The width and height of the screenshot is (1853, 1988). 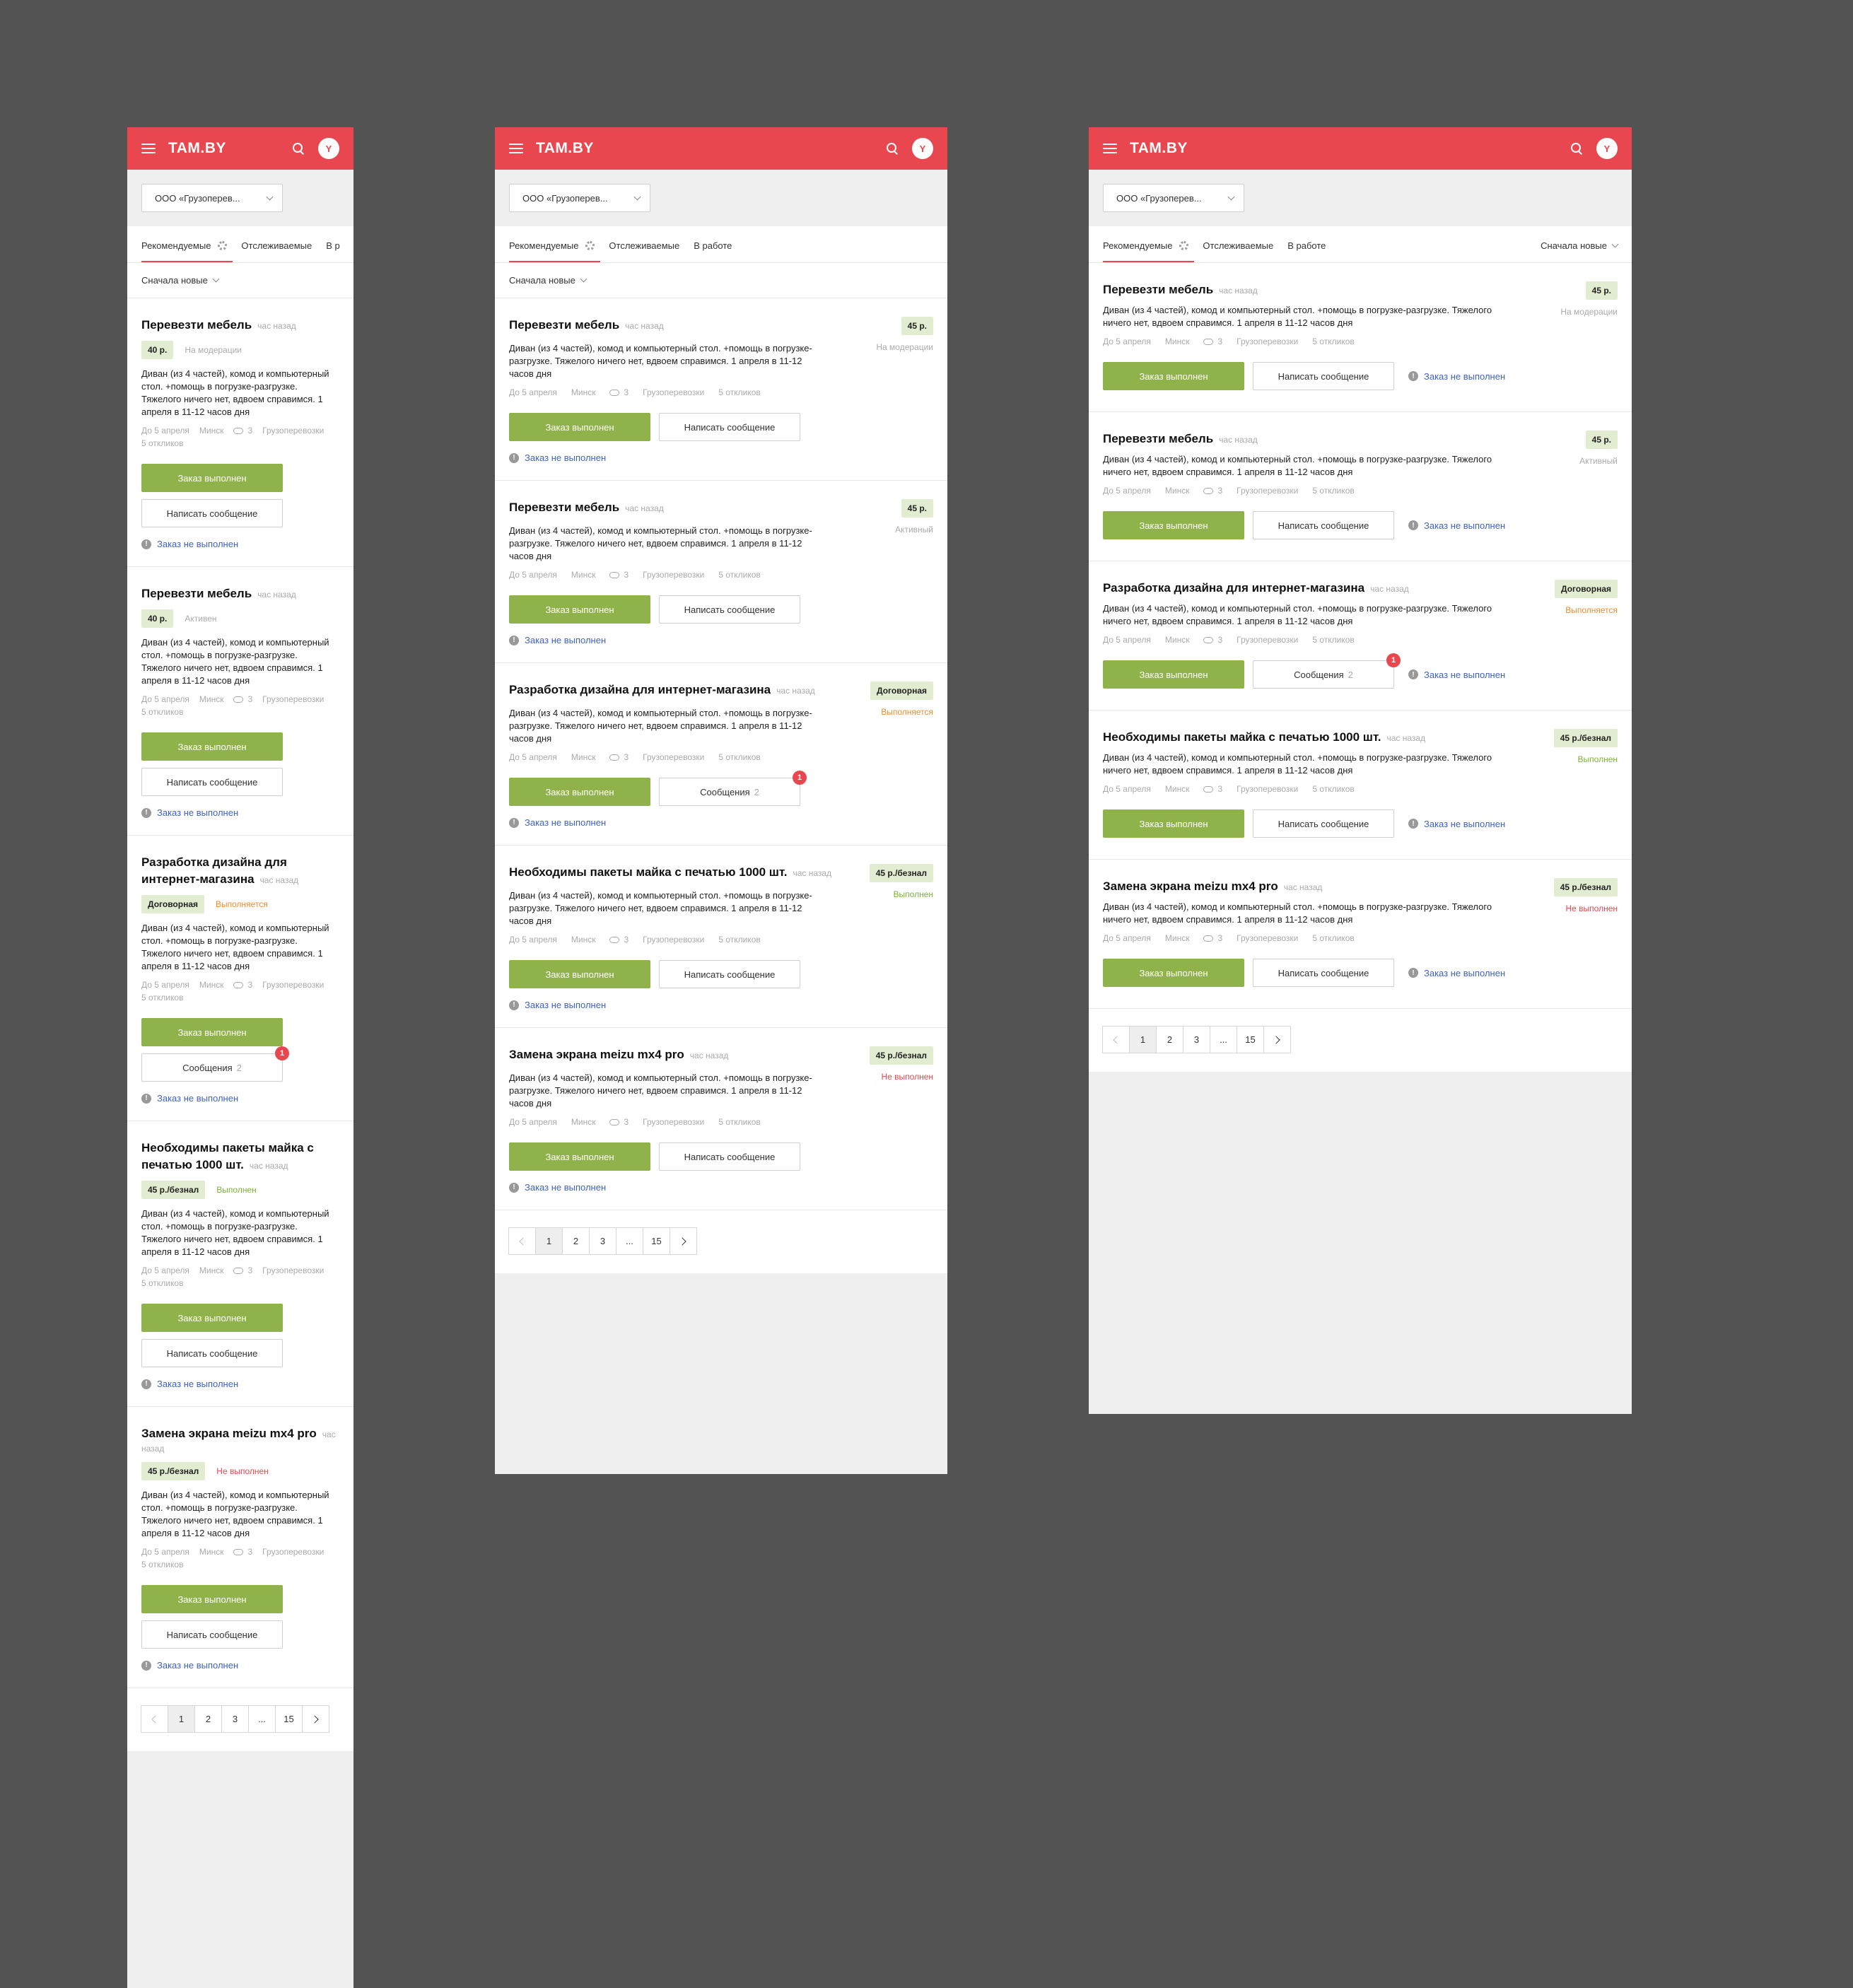 What do you see at coordinates (1233, 588) in the screenshot?
I see `order-title: Разработка дизайна для интернет-магазина` at bounding box center [1233, 588].